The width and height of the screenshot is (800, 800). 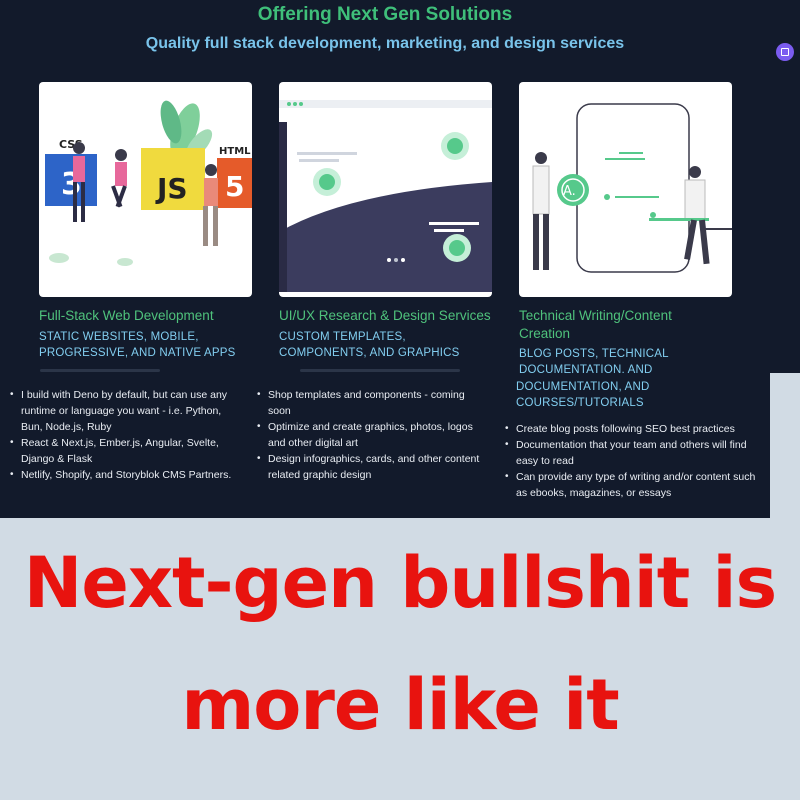 What do you see at coordinates (583, 395) in the screenshot?
I see `card-tags-technical-writing-lower: DOCUMENTATION, AND COURSES/TUTORIALS` at bounding box center [583, 395].